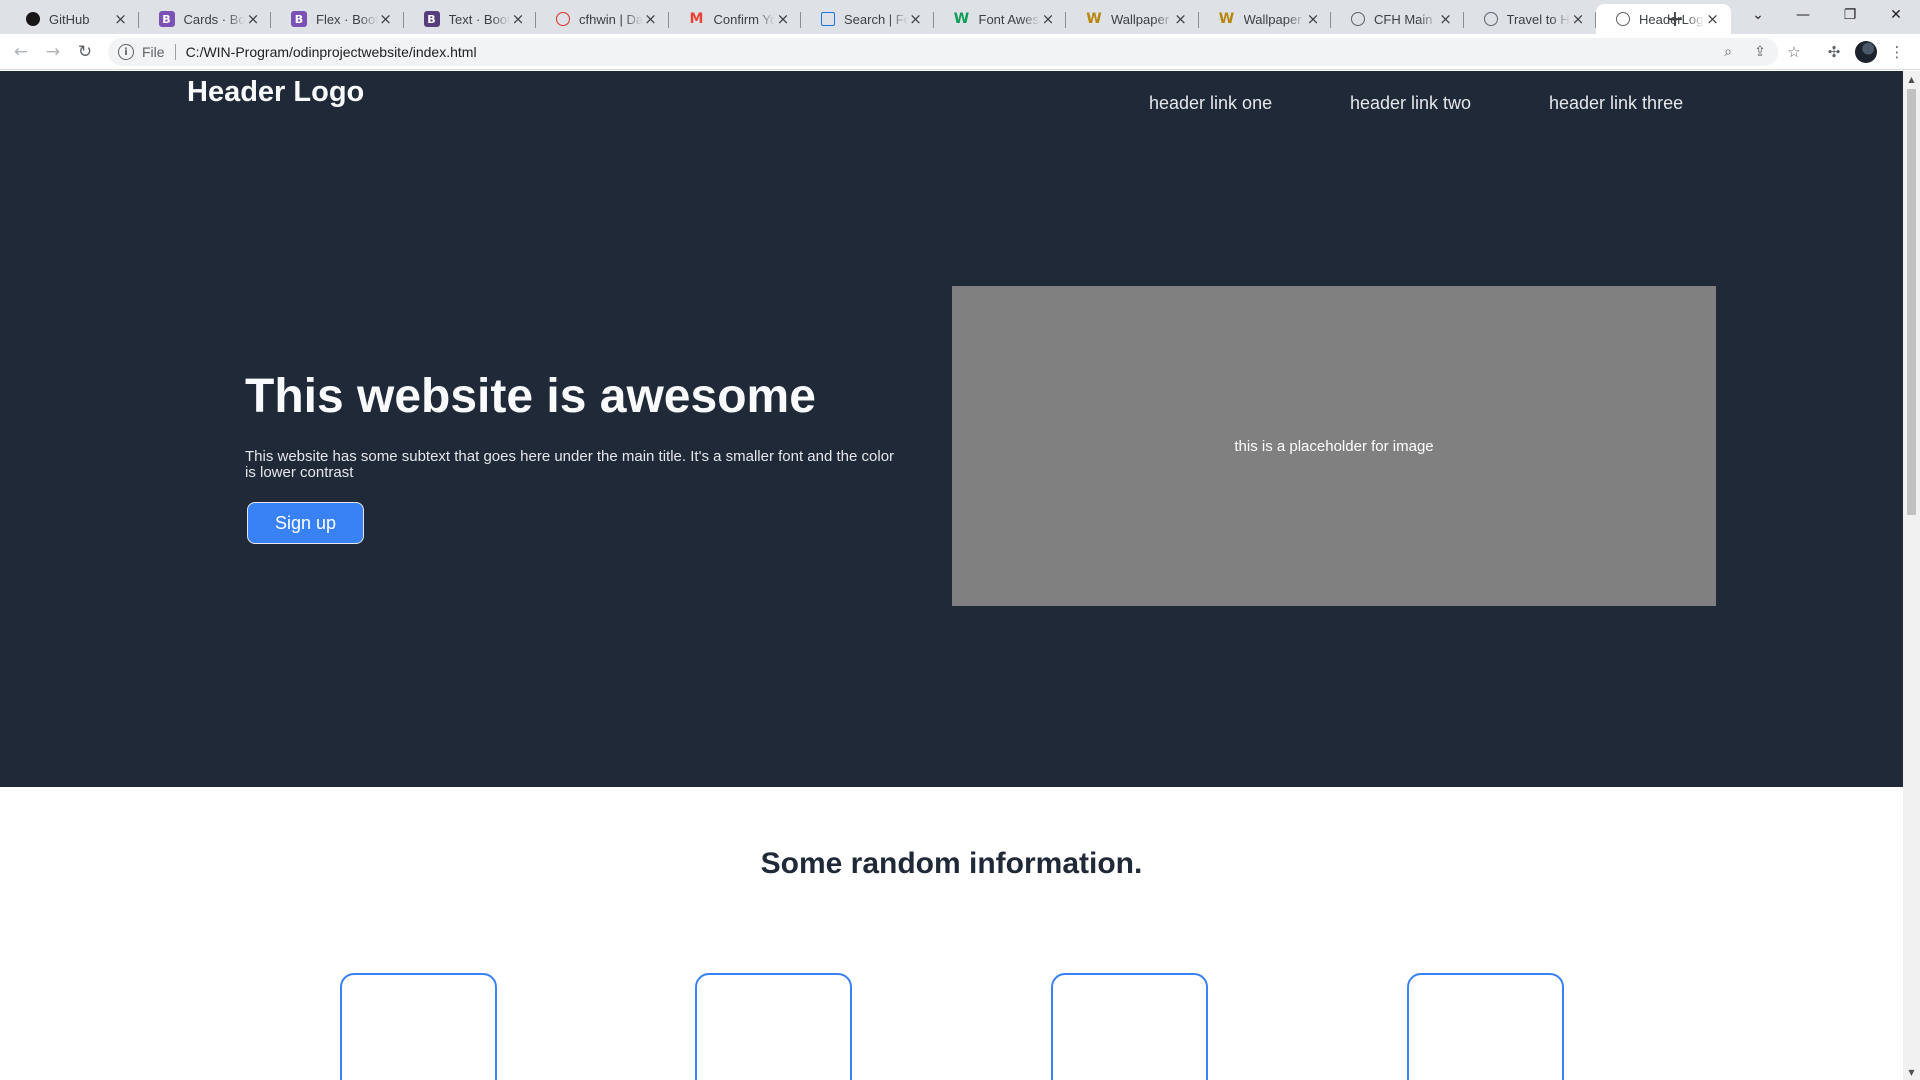 The image size is (1920, 1080). I want to click on browser-tab: M Confirm Your×, so click(735, 19).